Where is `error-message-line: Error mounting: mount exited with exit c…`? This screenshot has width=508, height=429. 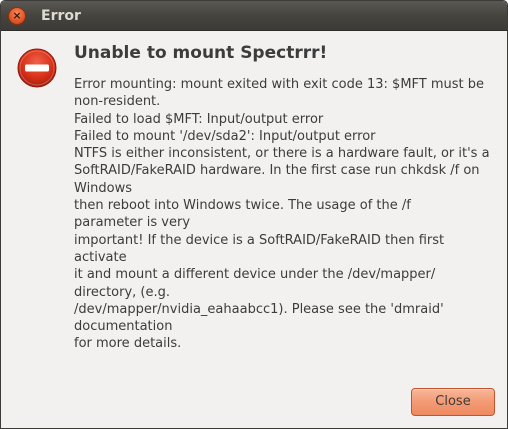 error-message-line: Error mounting: mount exited with exit c… is located at coordinates (279, 84).